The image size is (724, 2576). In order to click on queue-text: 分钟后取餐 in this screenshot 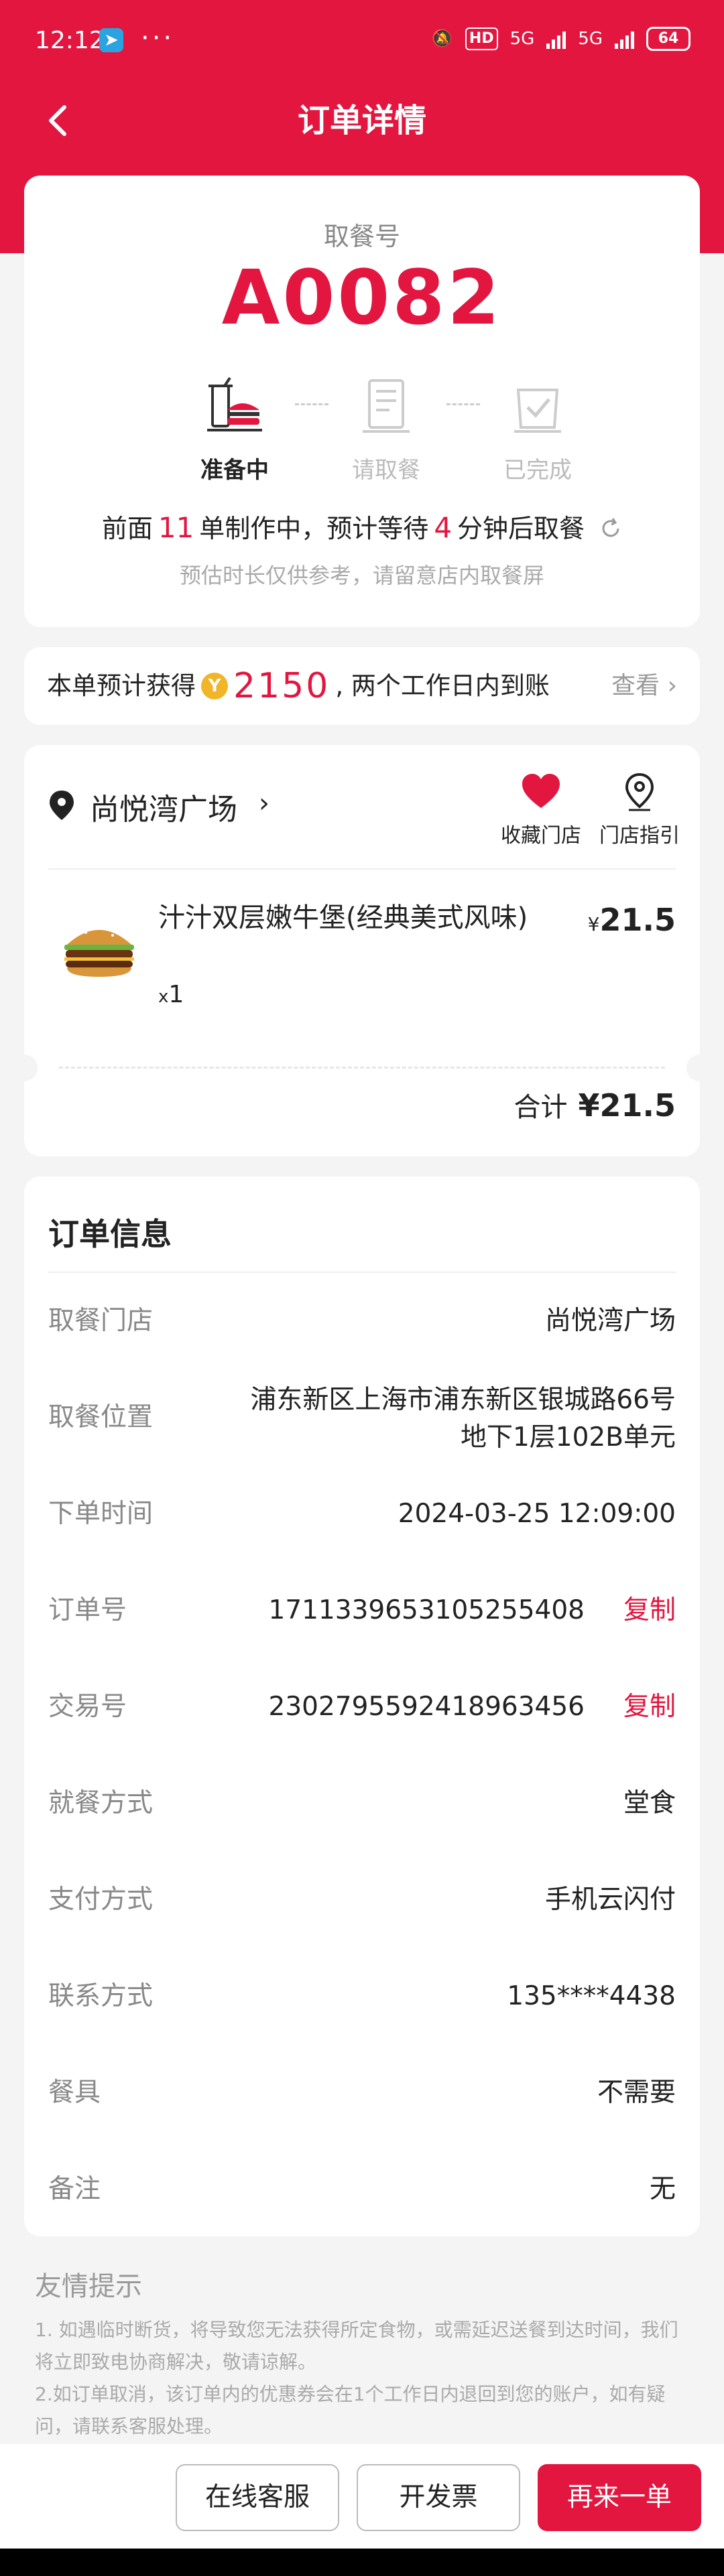, I will do `click(521, 528)`.